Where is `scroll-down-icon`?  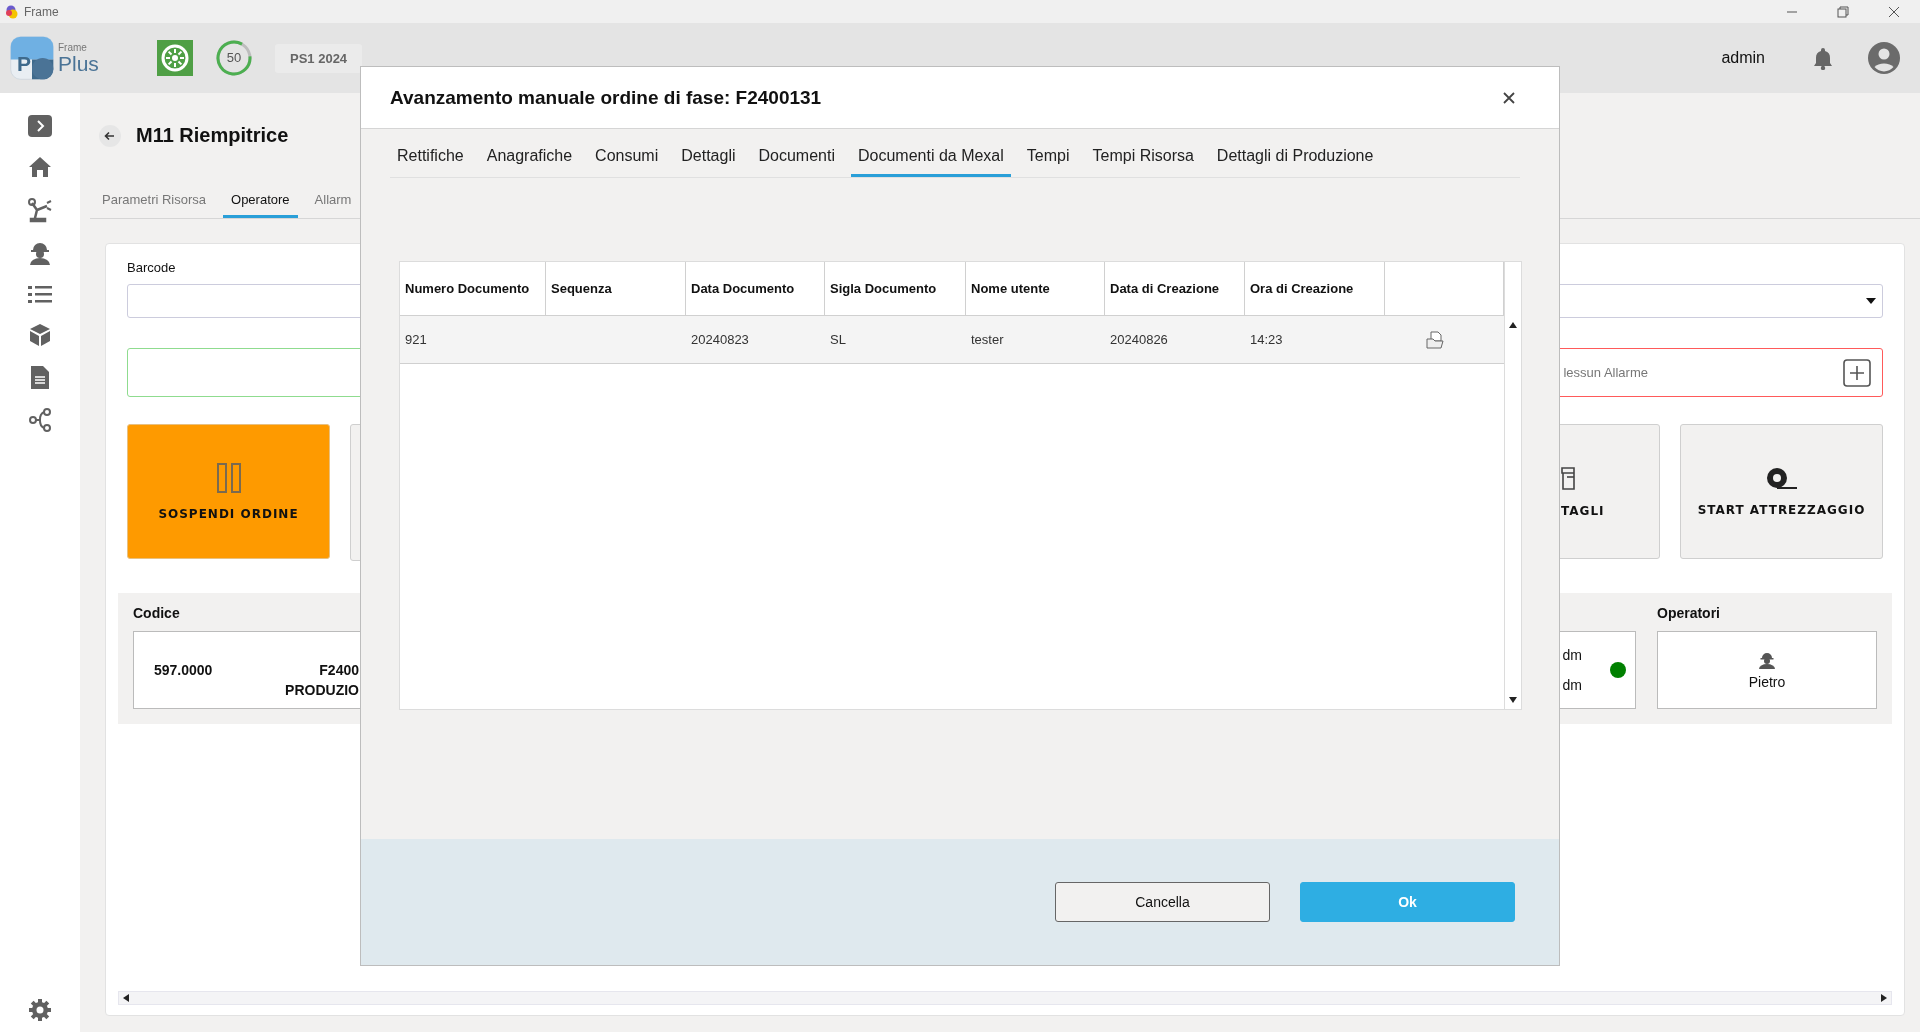
scroll-down-icon is located at coordinates (1513, 700).